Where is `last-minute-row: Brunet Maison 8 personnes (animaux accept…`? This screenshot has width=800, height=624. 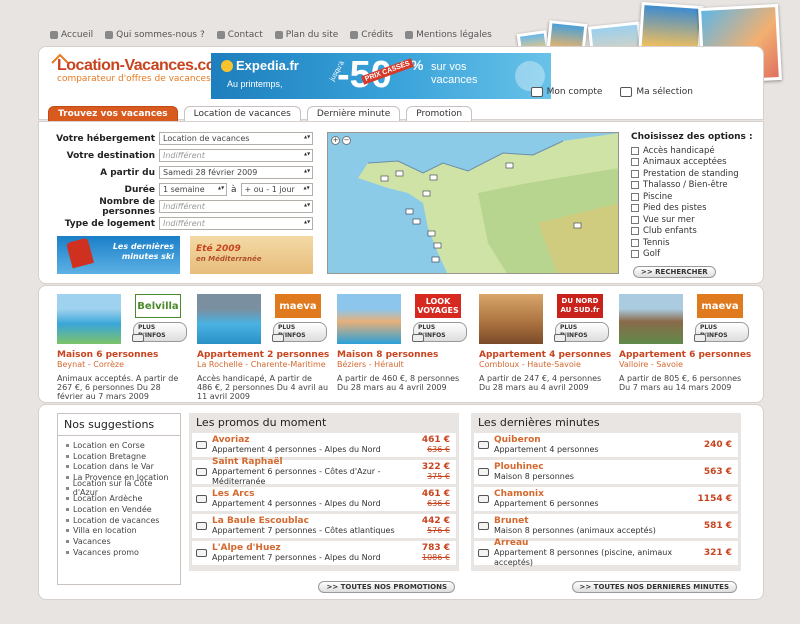
last-minute-row: Brunet Maison 8 personnes (animaux accept… is located at coordinates (606, 526).